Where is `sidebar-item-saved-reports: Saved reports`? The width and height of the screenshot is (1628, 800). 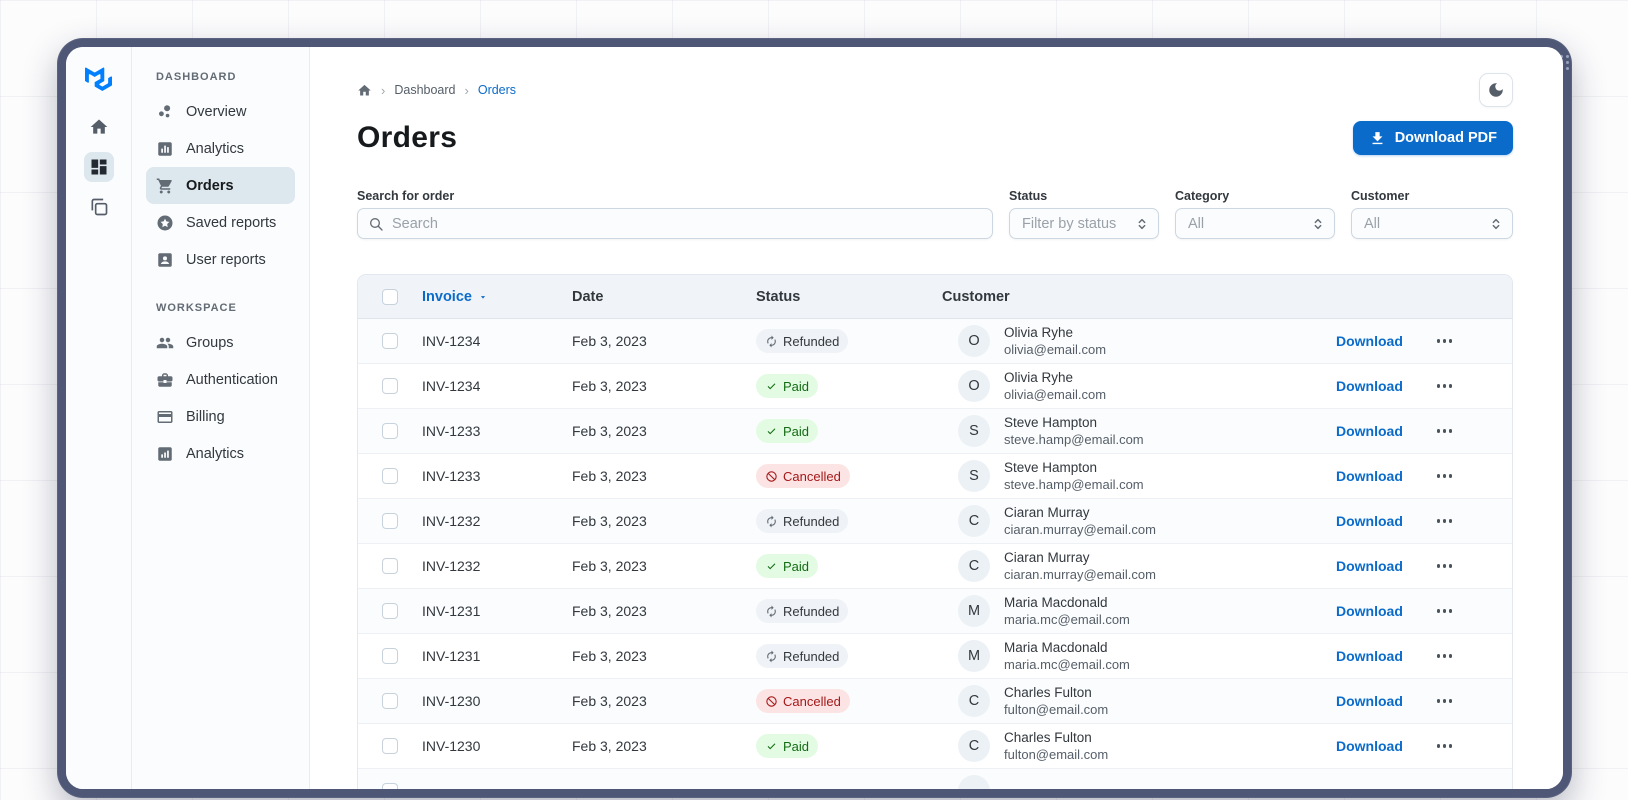
sidebar-item-saved-reports: Saved reports is located at coordinates (220, 222).